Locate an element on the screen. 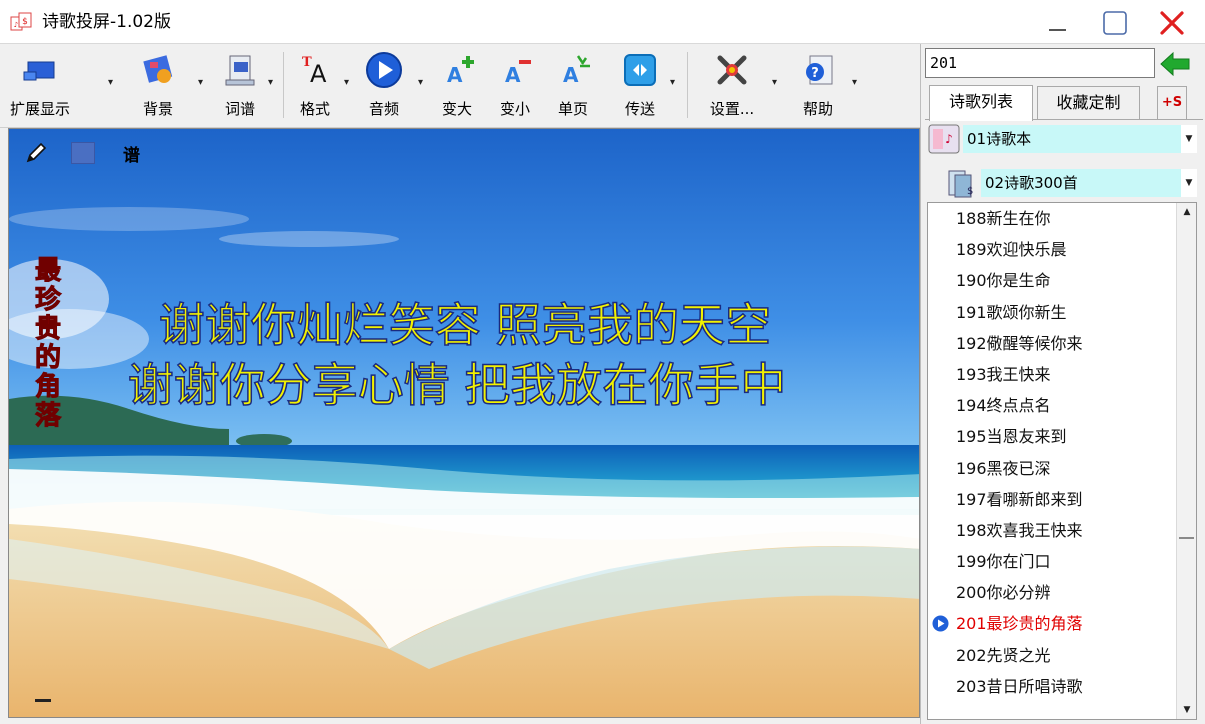 This screenshot has height=724, width=1205. list-item: 194终点点名 is located at coordinates (1052, 405).